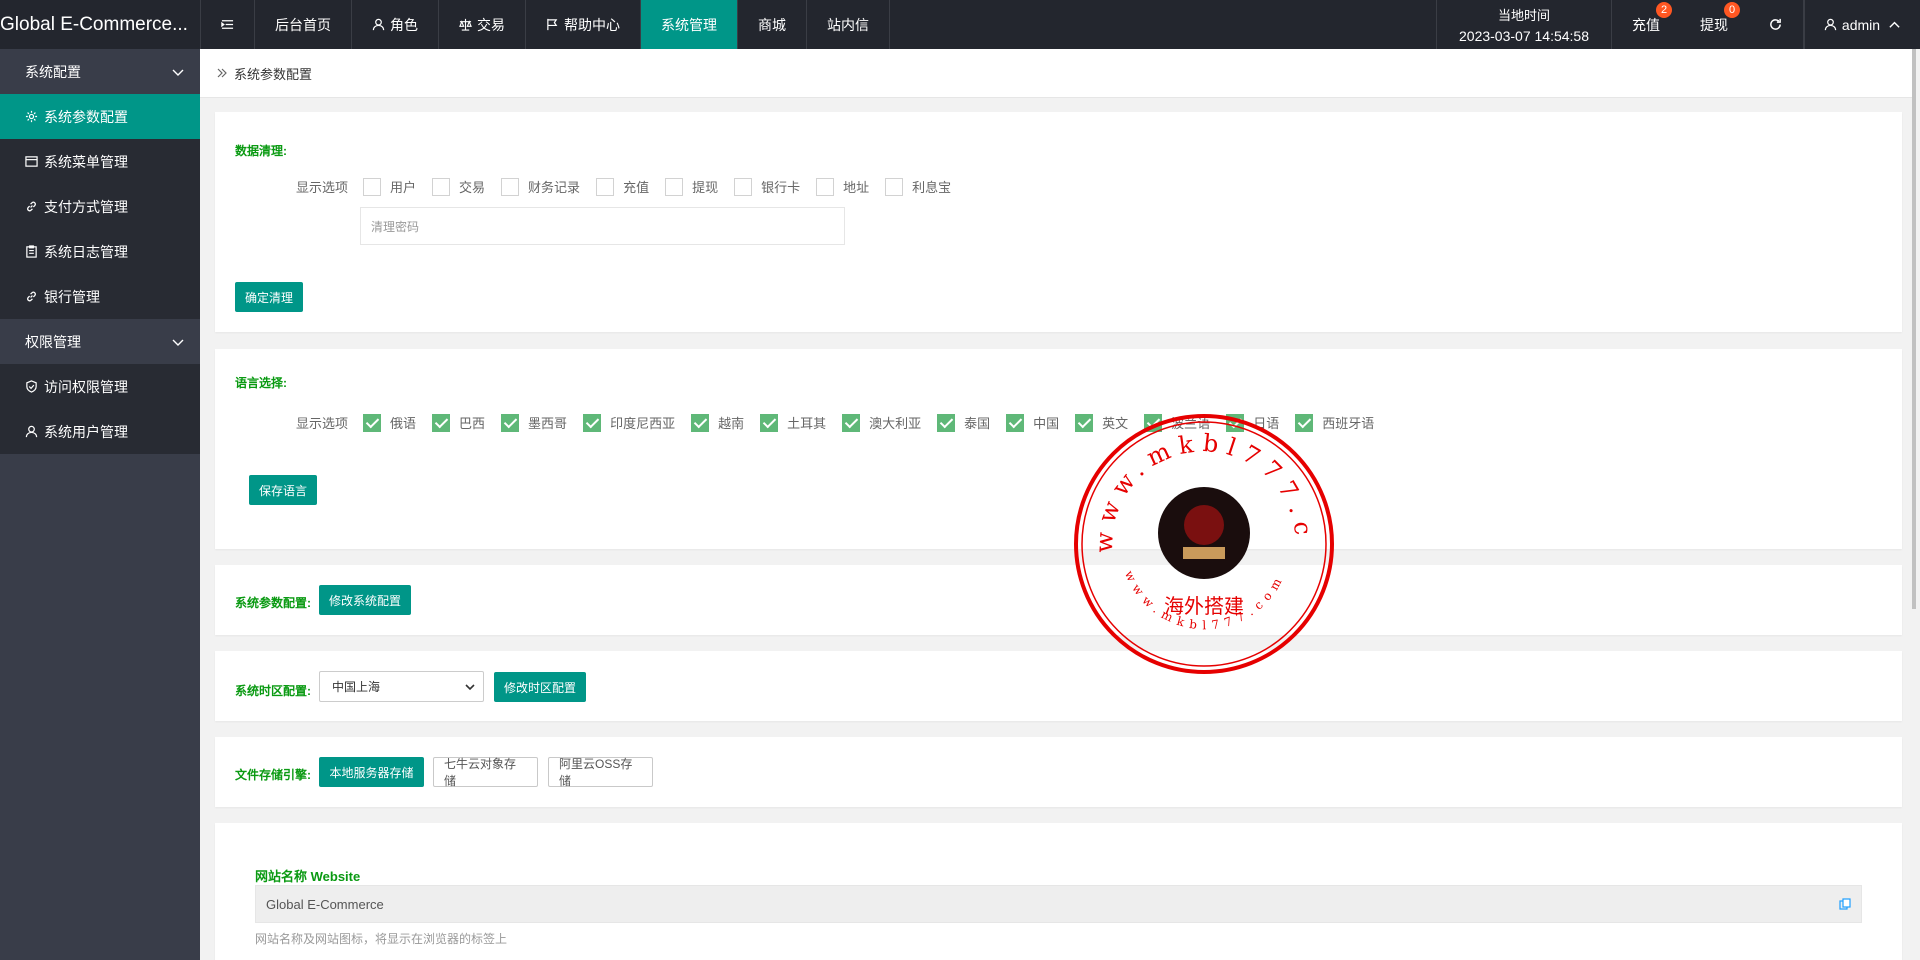  What do you see at coordinates (302, 24) in the screenshot?
I see `nav-home: 后台首页` at bounding box center [302, 24].